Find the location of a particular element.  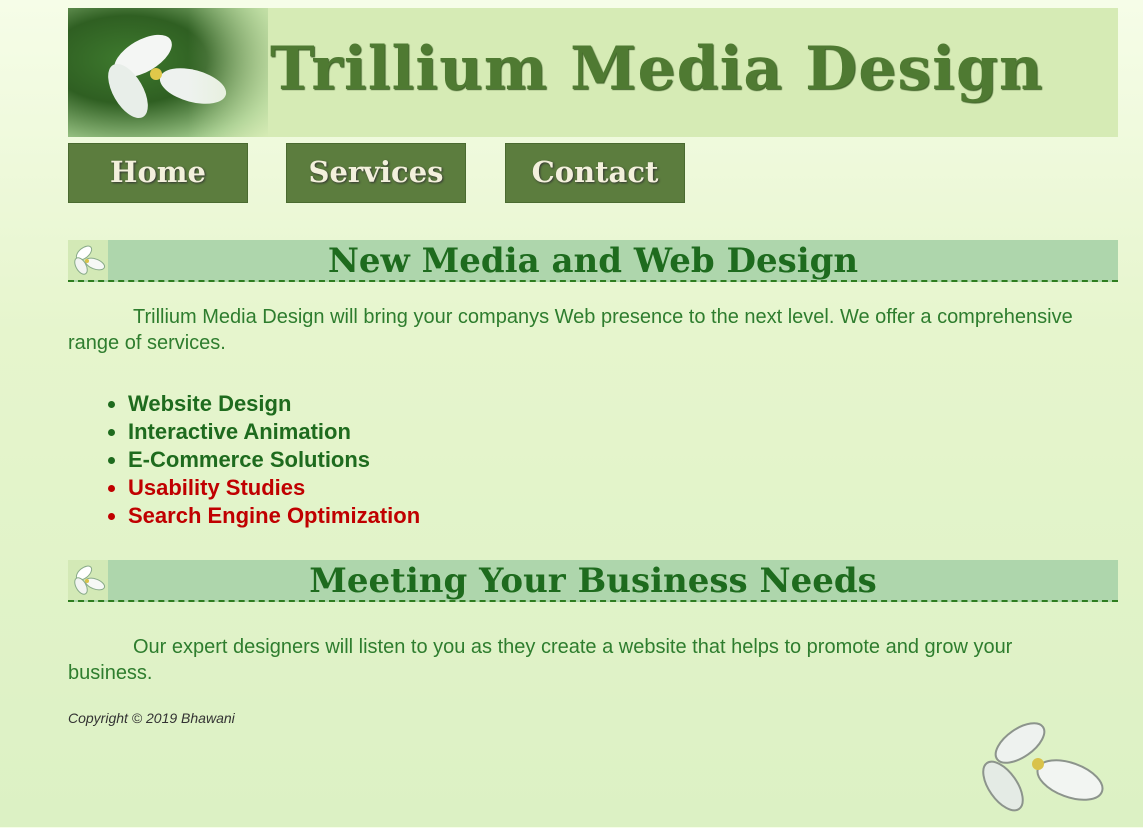

nav-contact-button: Contact is located at coordinates (595, 173).